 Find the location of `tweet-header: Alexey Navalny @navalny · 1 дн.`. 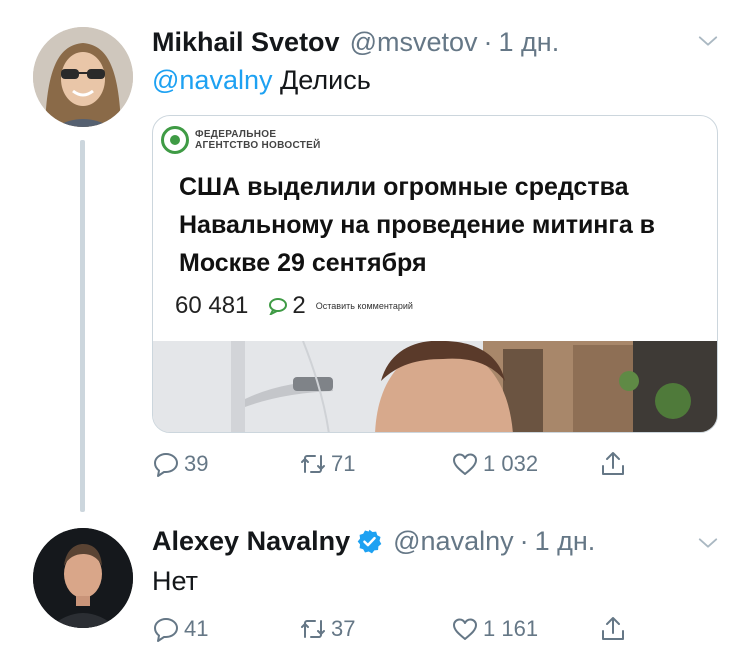

tweet-header: Alexey Navalny @navalny · 1 дн. is located at coordinates (373, 541).